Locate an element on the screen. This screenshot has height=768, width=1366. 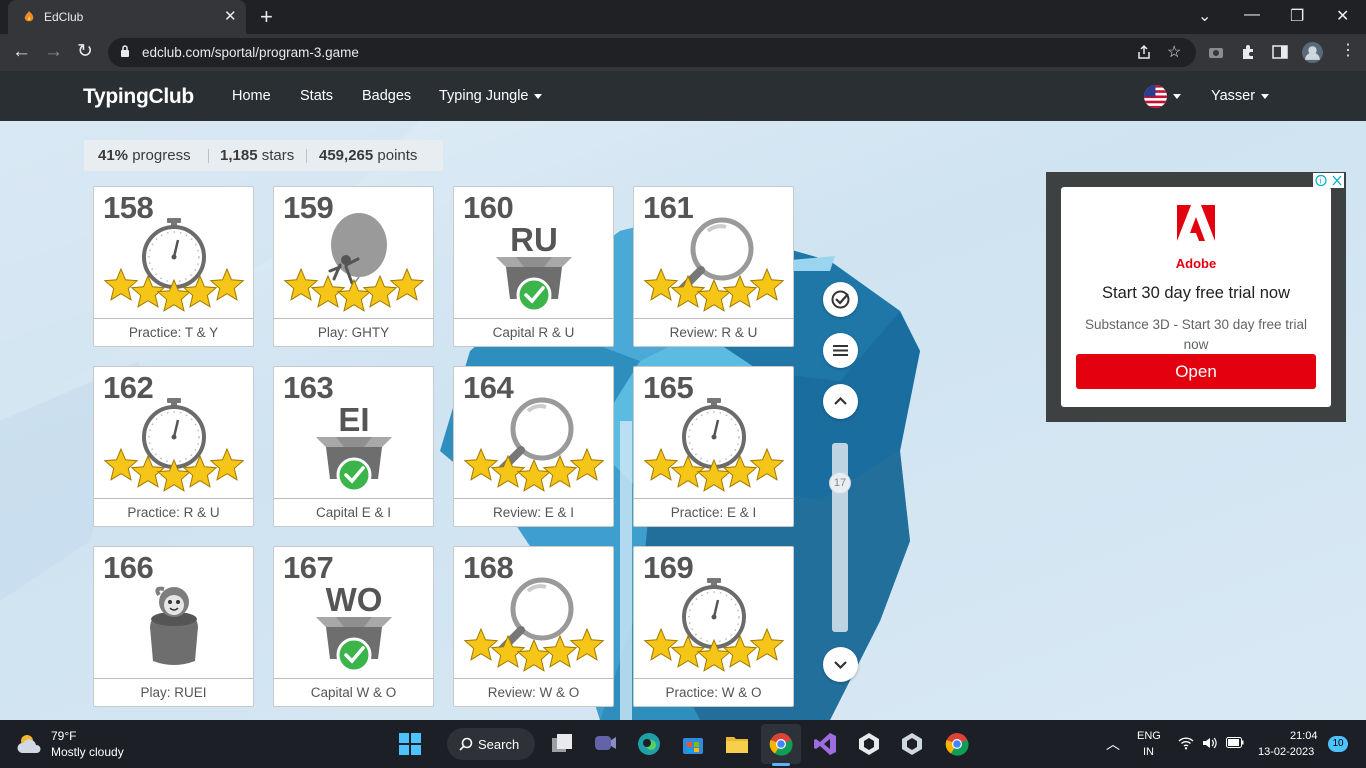
clock-date: 13-02-2023 is located at coordinates (1286, 752).